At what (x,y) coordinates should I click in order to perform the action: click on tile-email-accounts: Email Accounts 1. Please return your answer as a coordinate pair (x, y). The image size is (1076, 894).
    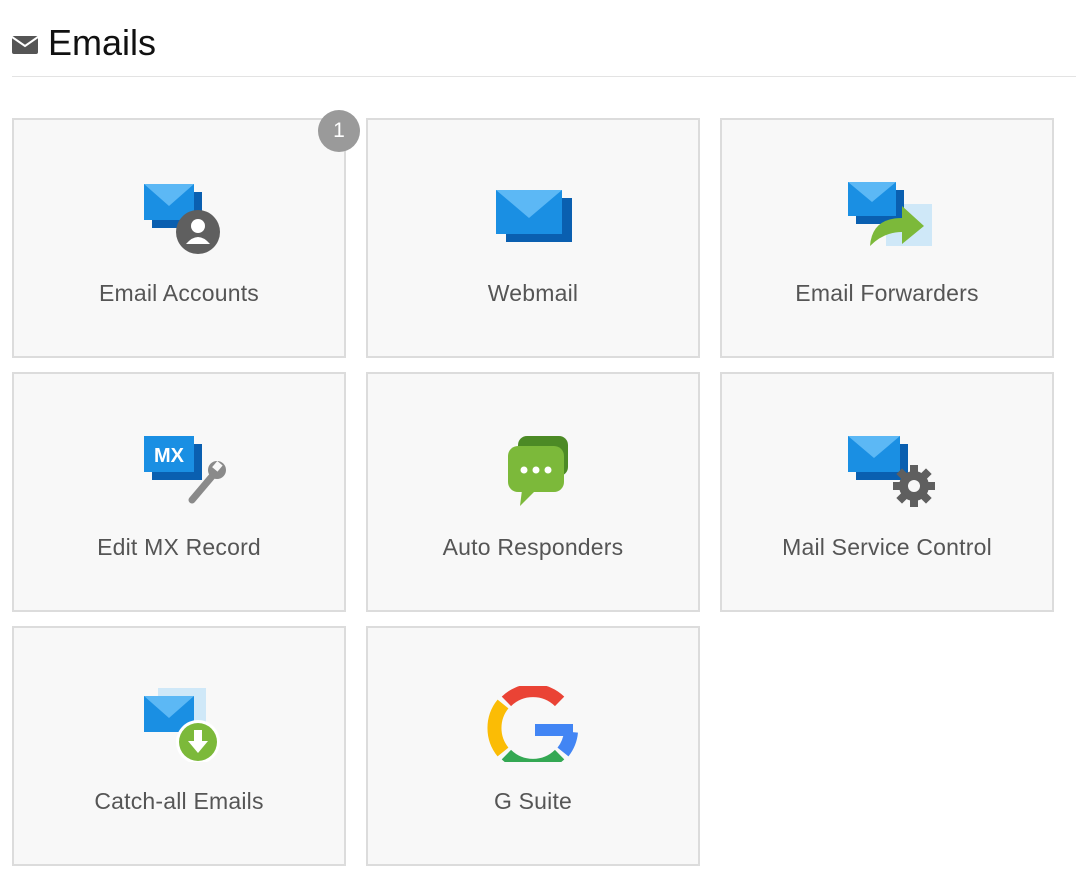
    Looking at the image, I should click on (186, 234).